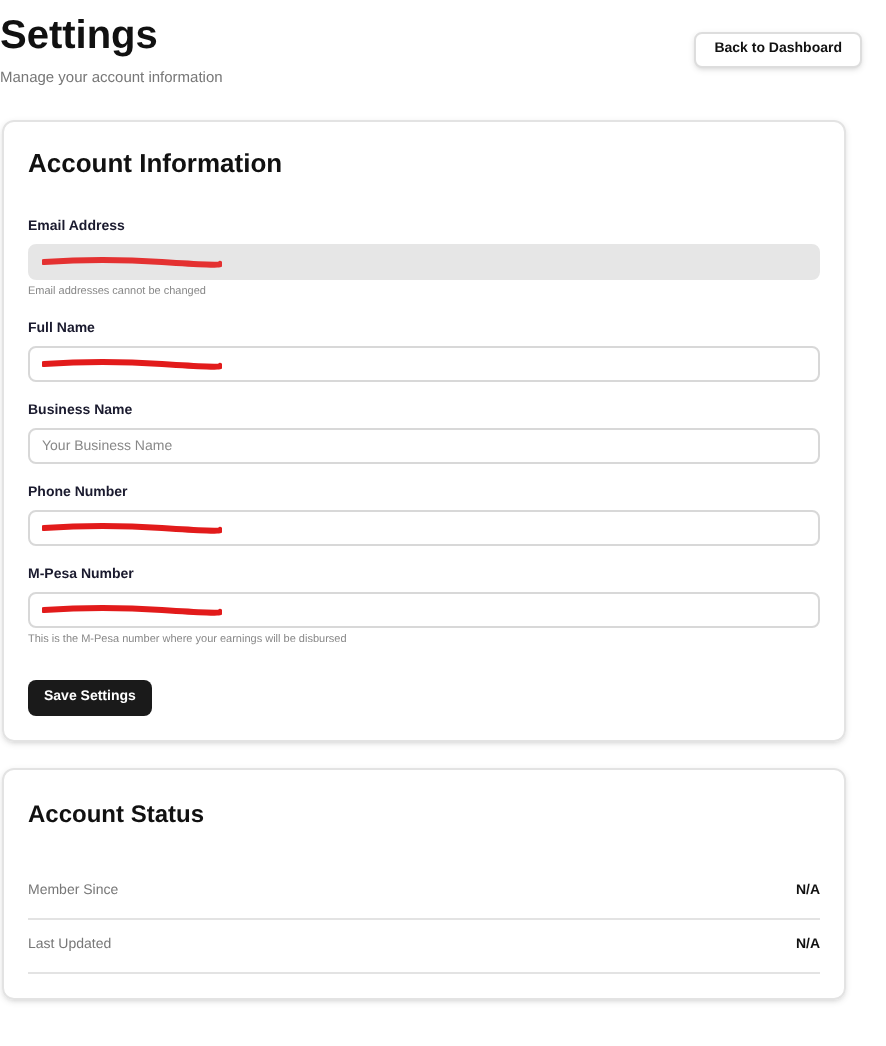 The height and width of the screenshot is (1046, 886). I want to click on page-title: Settings, so click(80, 36).